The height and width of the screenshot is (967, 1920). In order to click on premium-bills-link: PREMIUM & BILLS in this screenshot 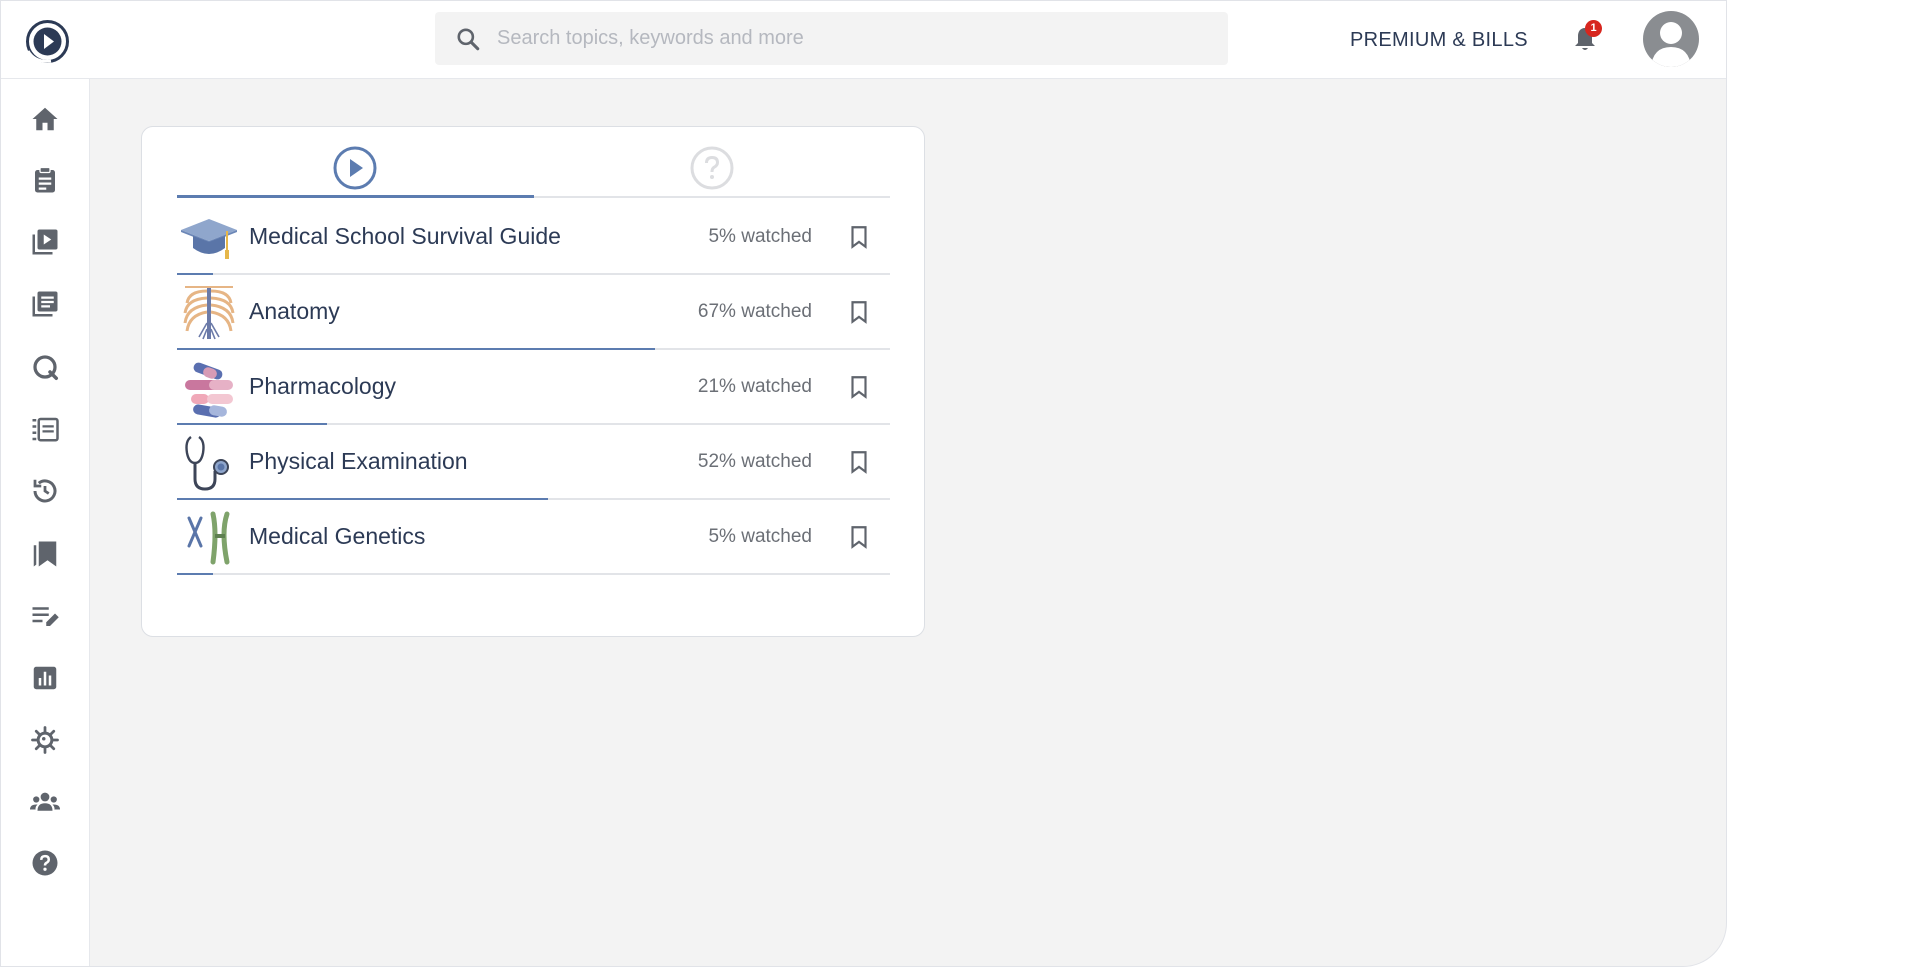, I will do `click(1439, 40)`.